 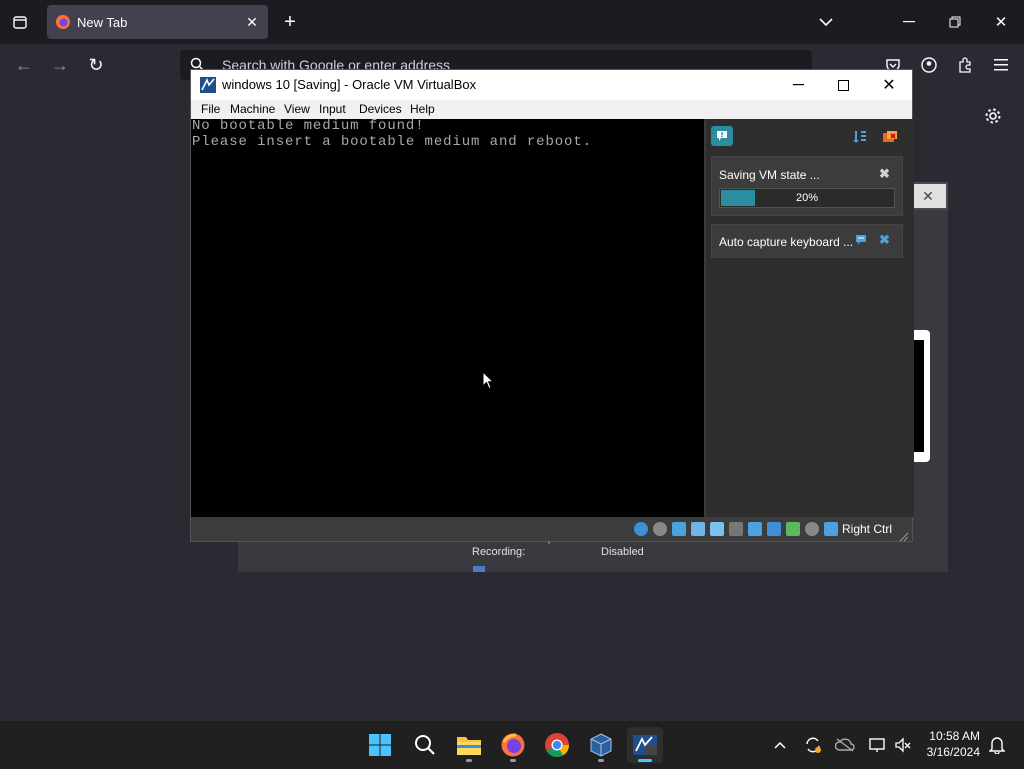 I want to click on progress-bar: 20%, so click(x=807, y=198).